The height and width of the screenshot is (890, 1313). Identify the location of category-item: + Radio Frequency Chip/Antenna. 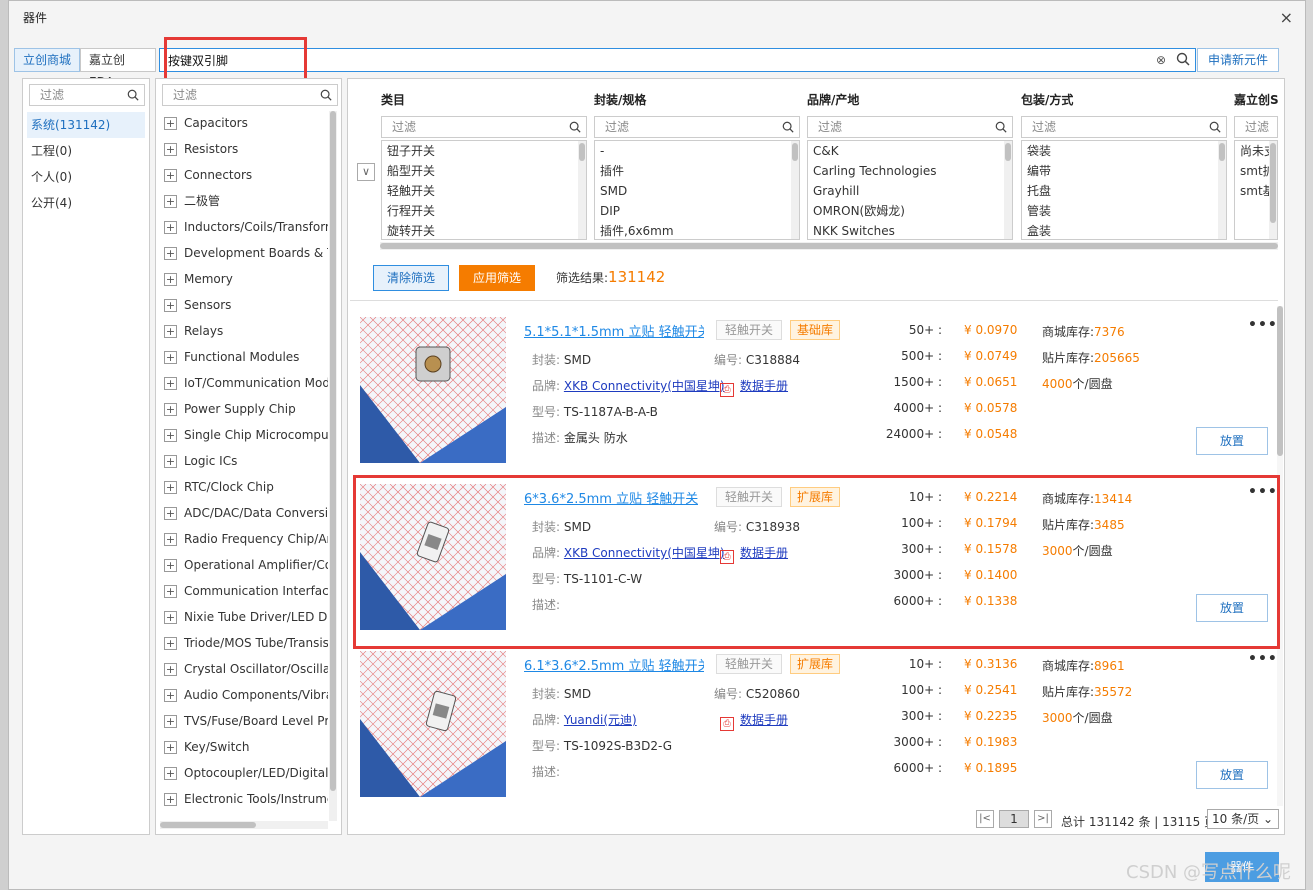
(242, 539).